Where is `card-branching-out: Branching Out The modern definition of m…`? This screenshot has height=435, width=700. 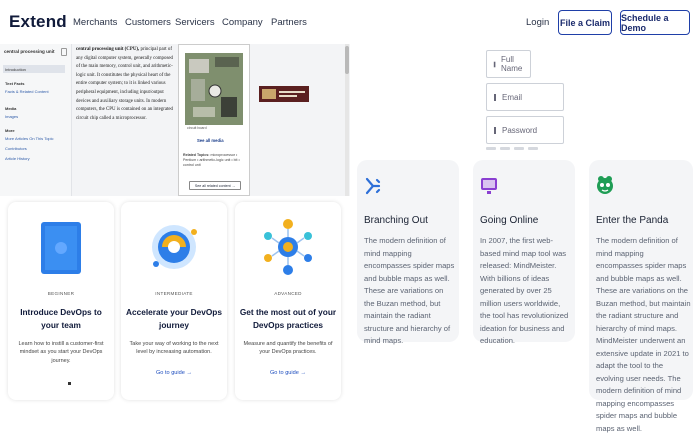
card-branching-out: Branching Out The modern definition of m… is located at coordinates (408, 252).